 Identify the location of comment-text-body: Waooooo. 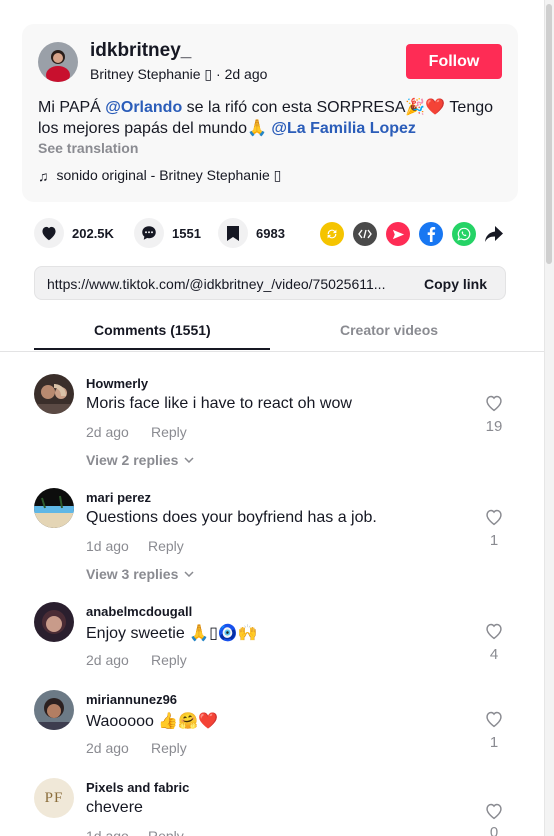
(122, 721).